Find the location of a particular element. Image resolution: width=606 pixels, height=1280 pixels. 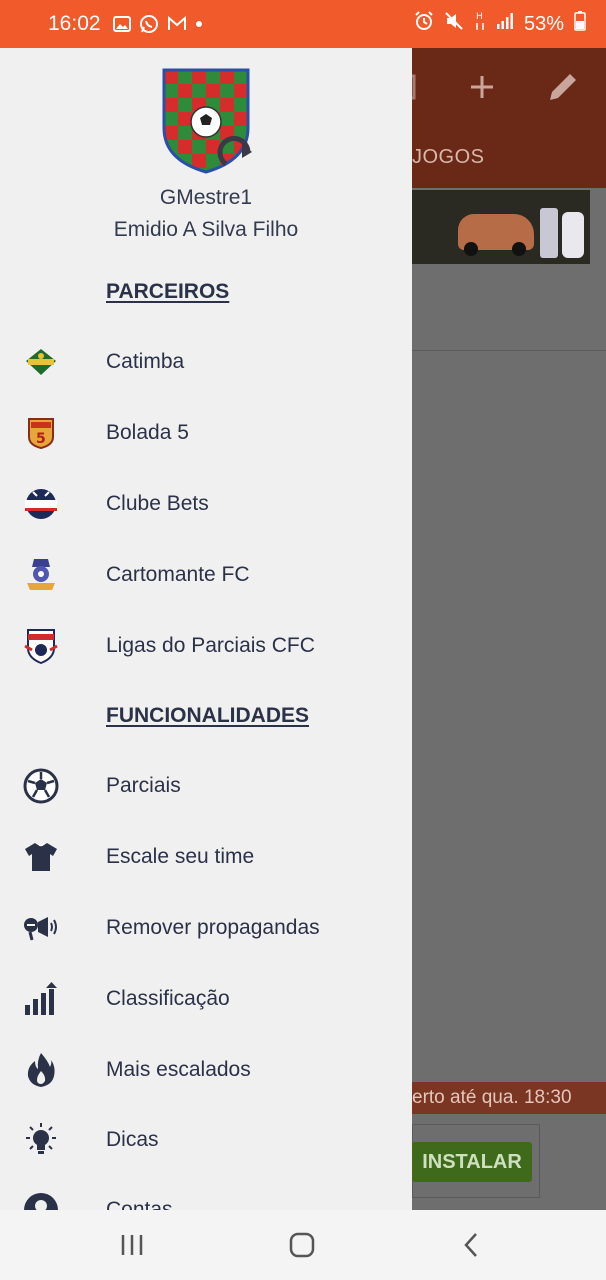

menu-label: Dicas is located at coordinates (132, 1139).